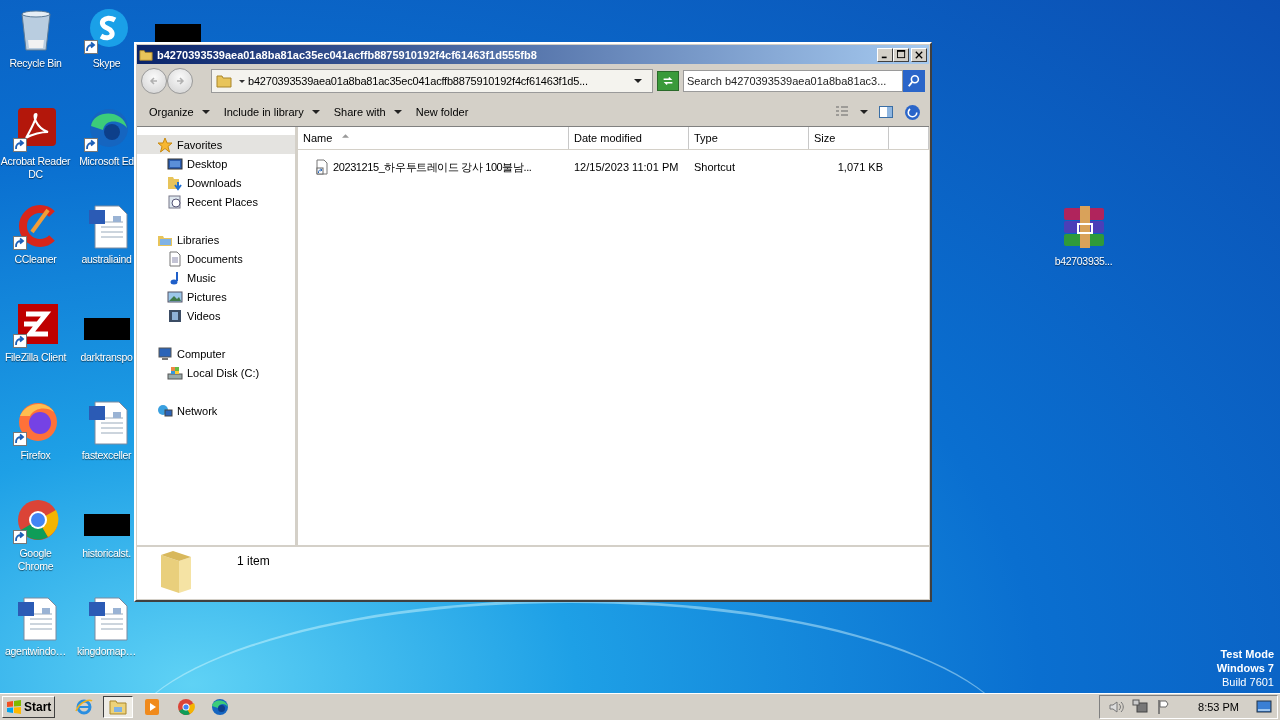 This screenshot has width=1280, height=720. Describe the element at coordinates (442, 112) in the screenshot. I see `toolbar-button: New folder` at that location.